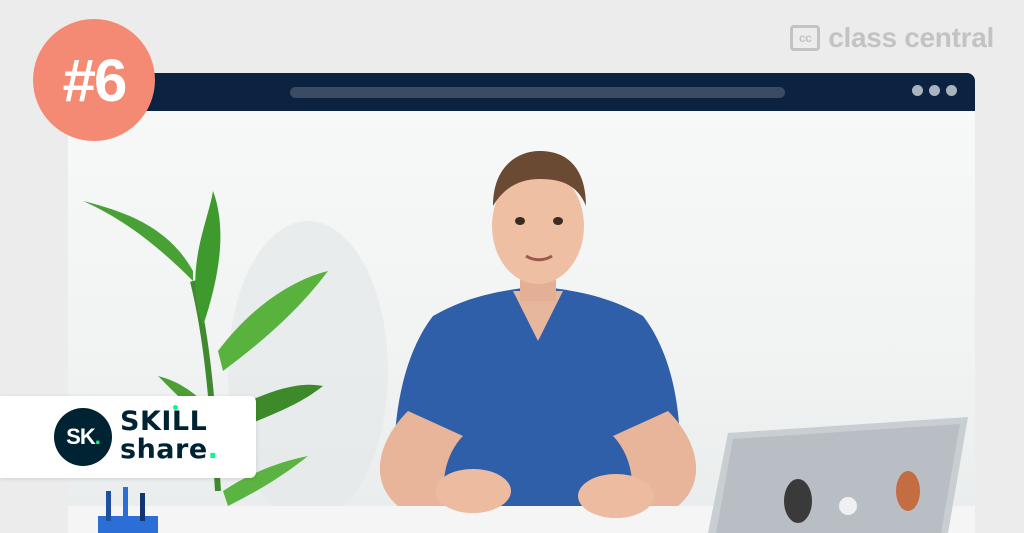 Image resolution: width=1024 pixels, height=533 pixels. I want to click on browser-titlebar, so click(521, 92).